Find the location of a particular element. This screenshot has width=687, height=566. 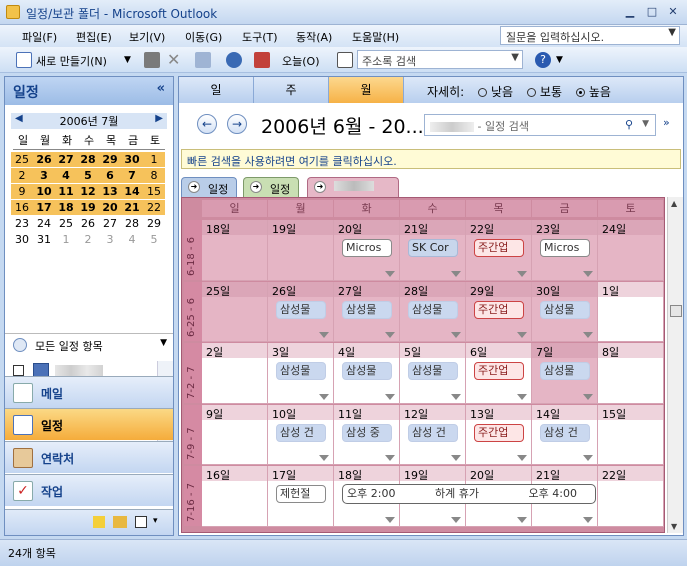

detail-option-medium: 보통 is located at coordinates (551, 92).